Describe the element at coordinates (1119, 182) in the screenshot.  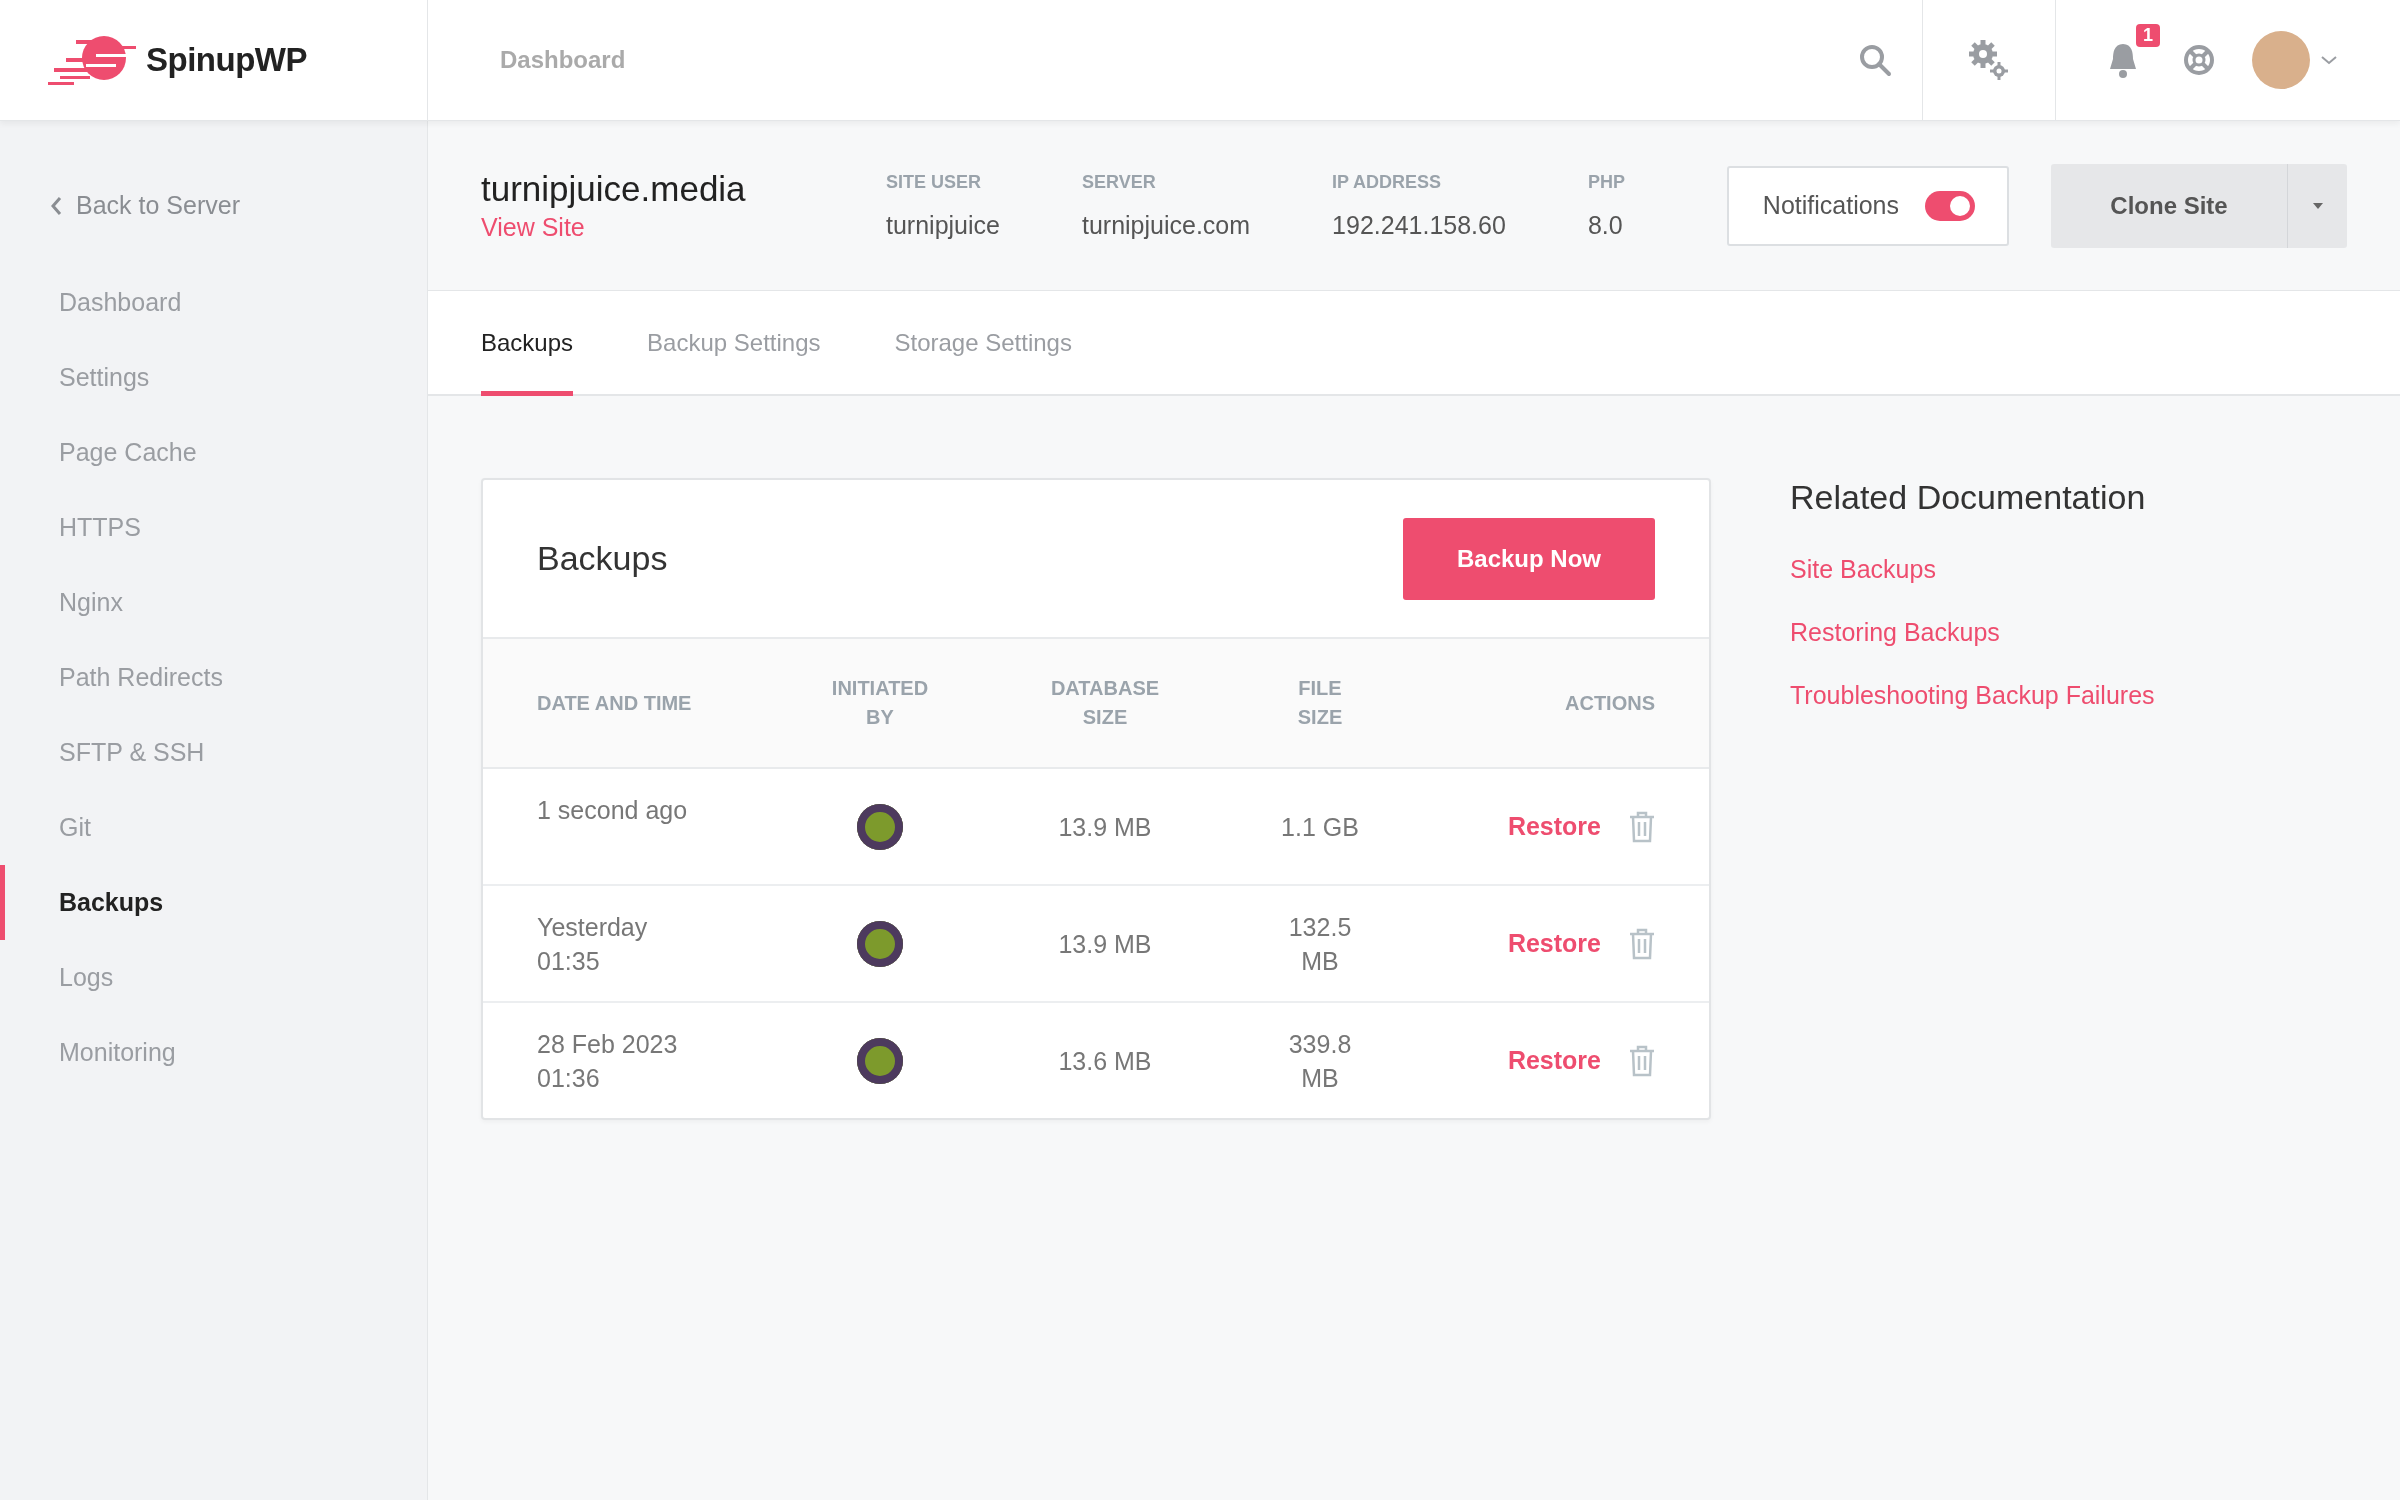
I see `fact-label: SERVER` at that location.